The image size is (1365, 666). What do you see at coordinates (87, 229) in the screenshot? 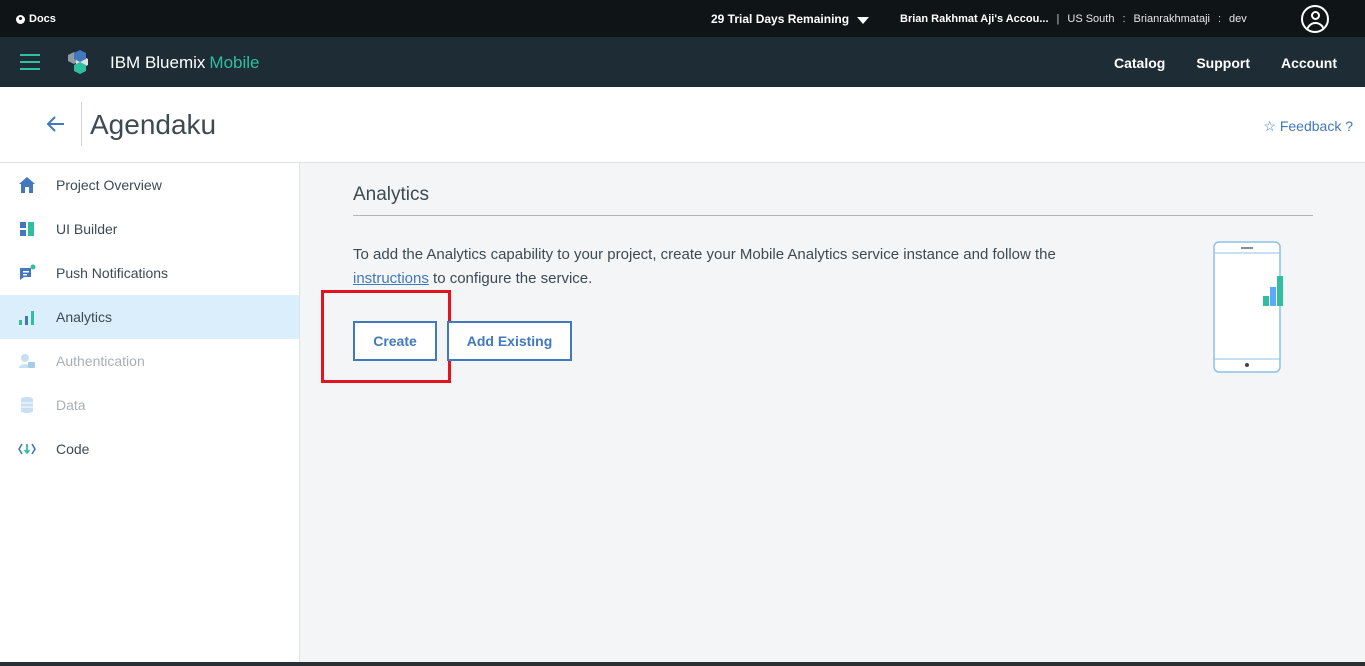
I see `sidebar-item-label: UI Builder` at bounding box center [87, 229].